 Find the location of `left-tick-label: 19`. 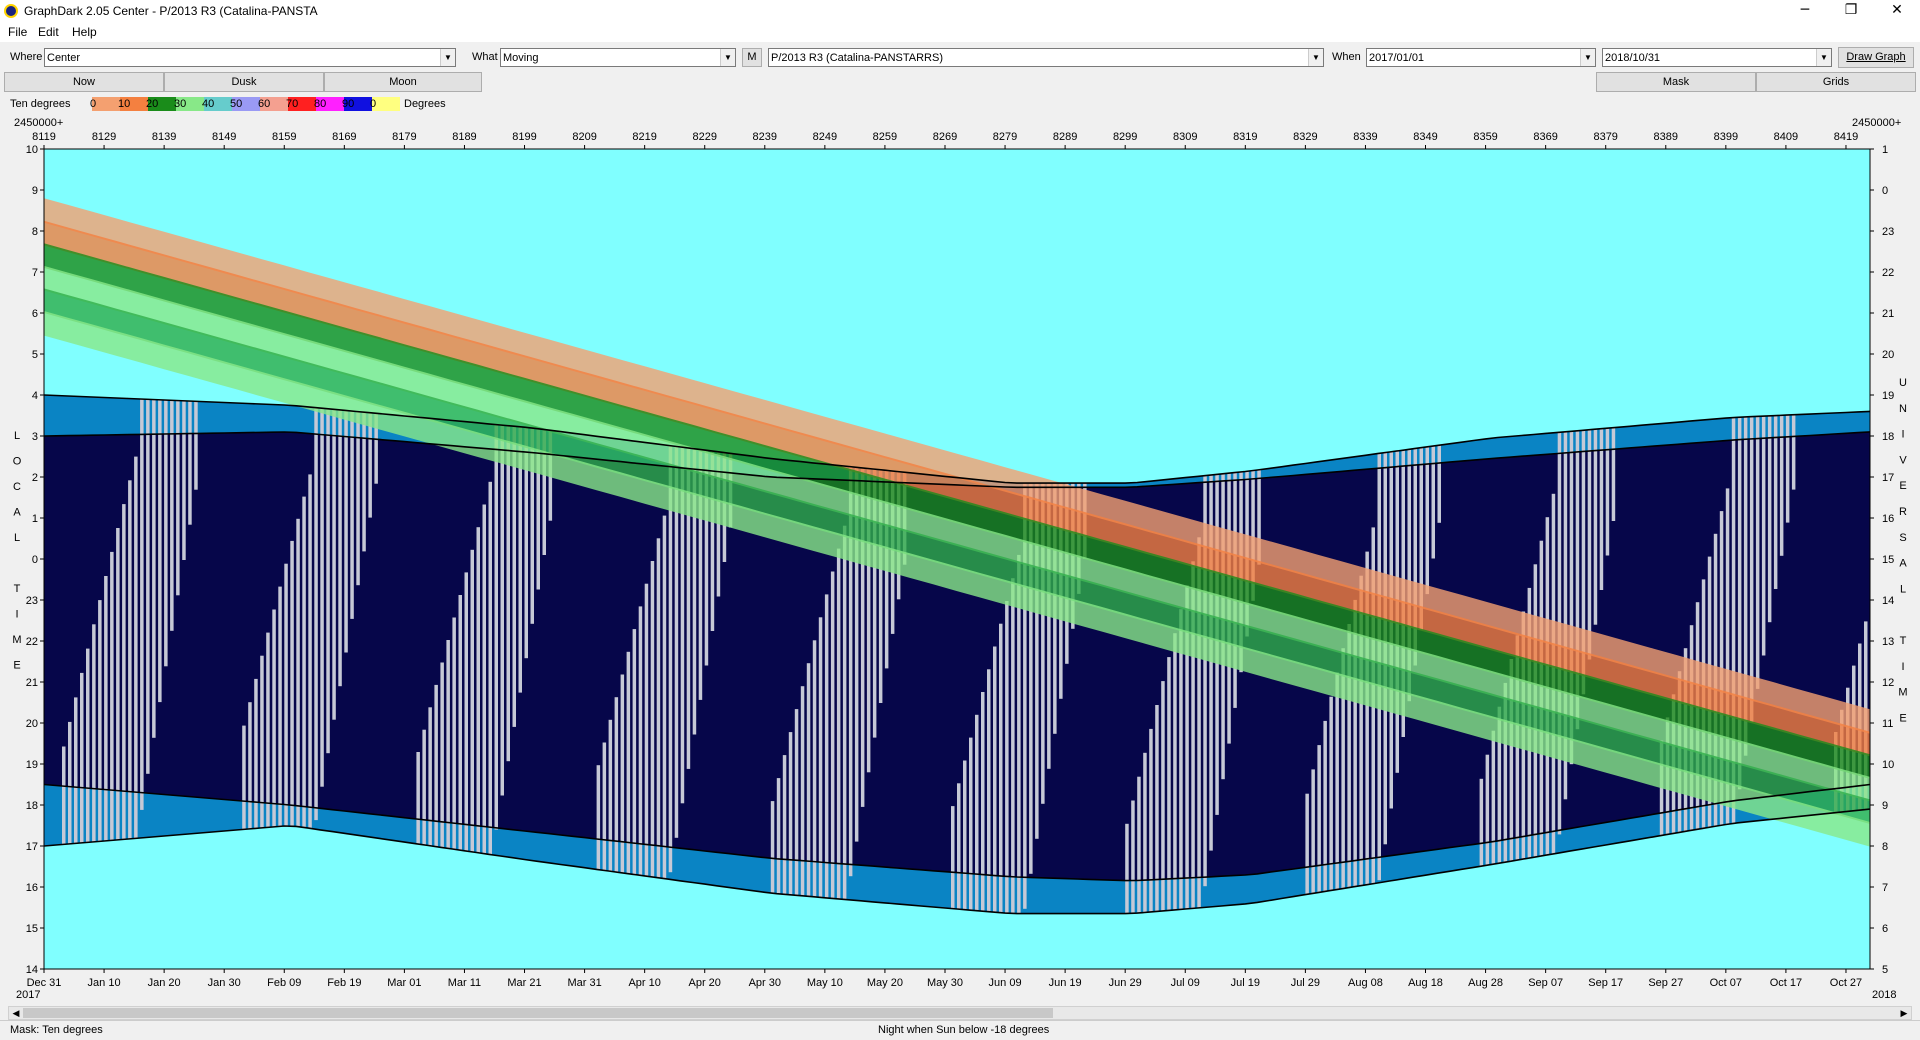

left-tick-label: 19 is located at coordinates (32, 765).